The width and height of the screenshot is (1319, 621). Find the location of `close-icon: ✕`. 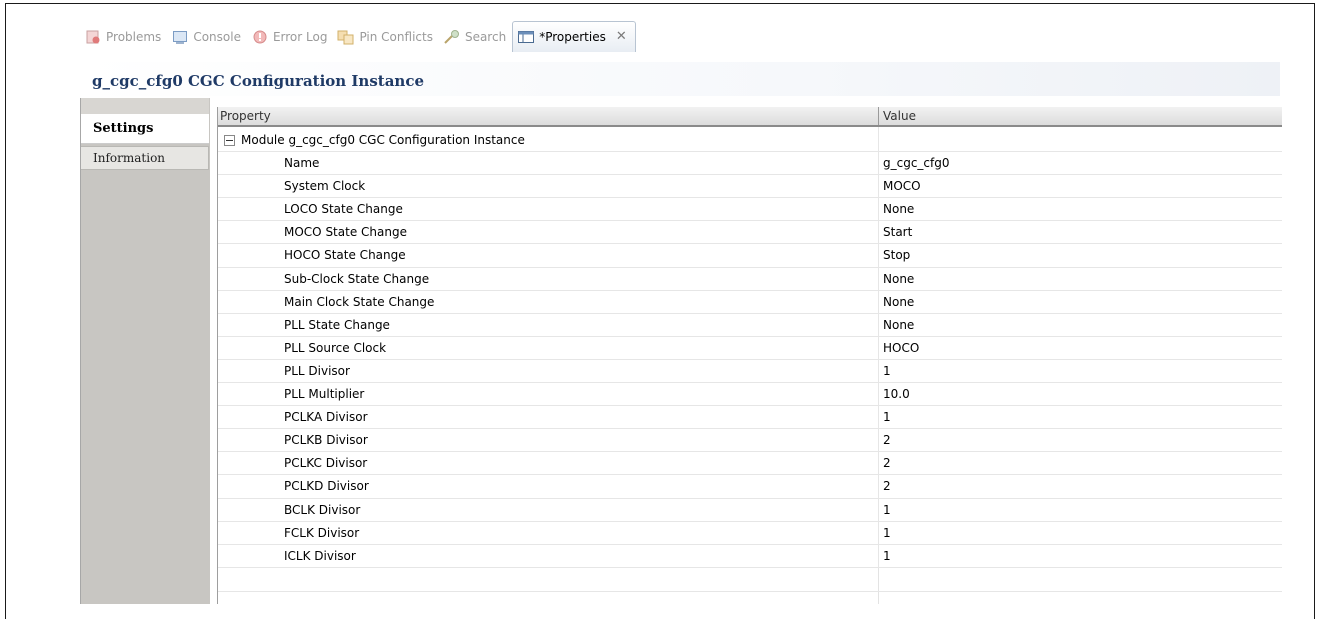

close-icon: ✕ is located at coordinates (621, 36).